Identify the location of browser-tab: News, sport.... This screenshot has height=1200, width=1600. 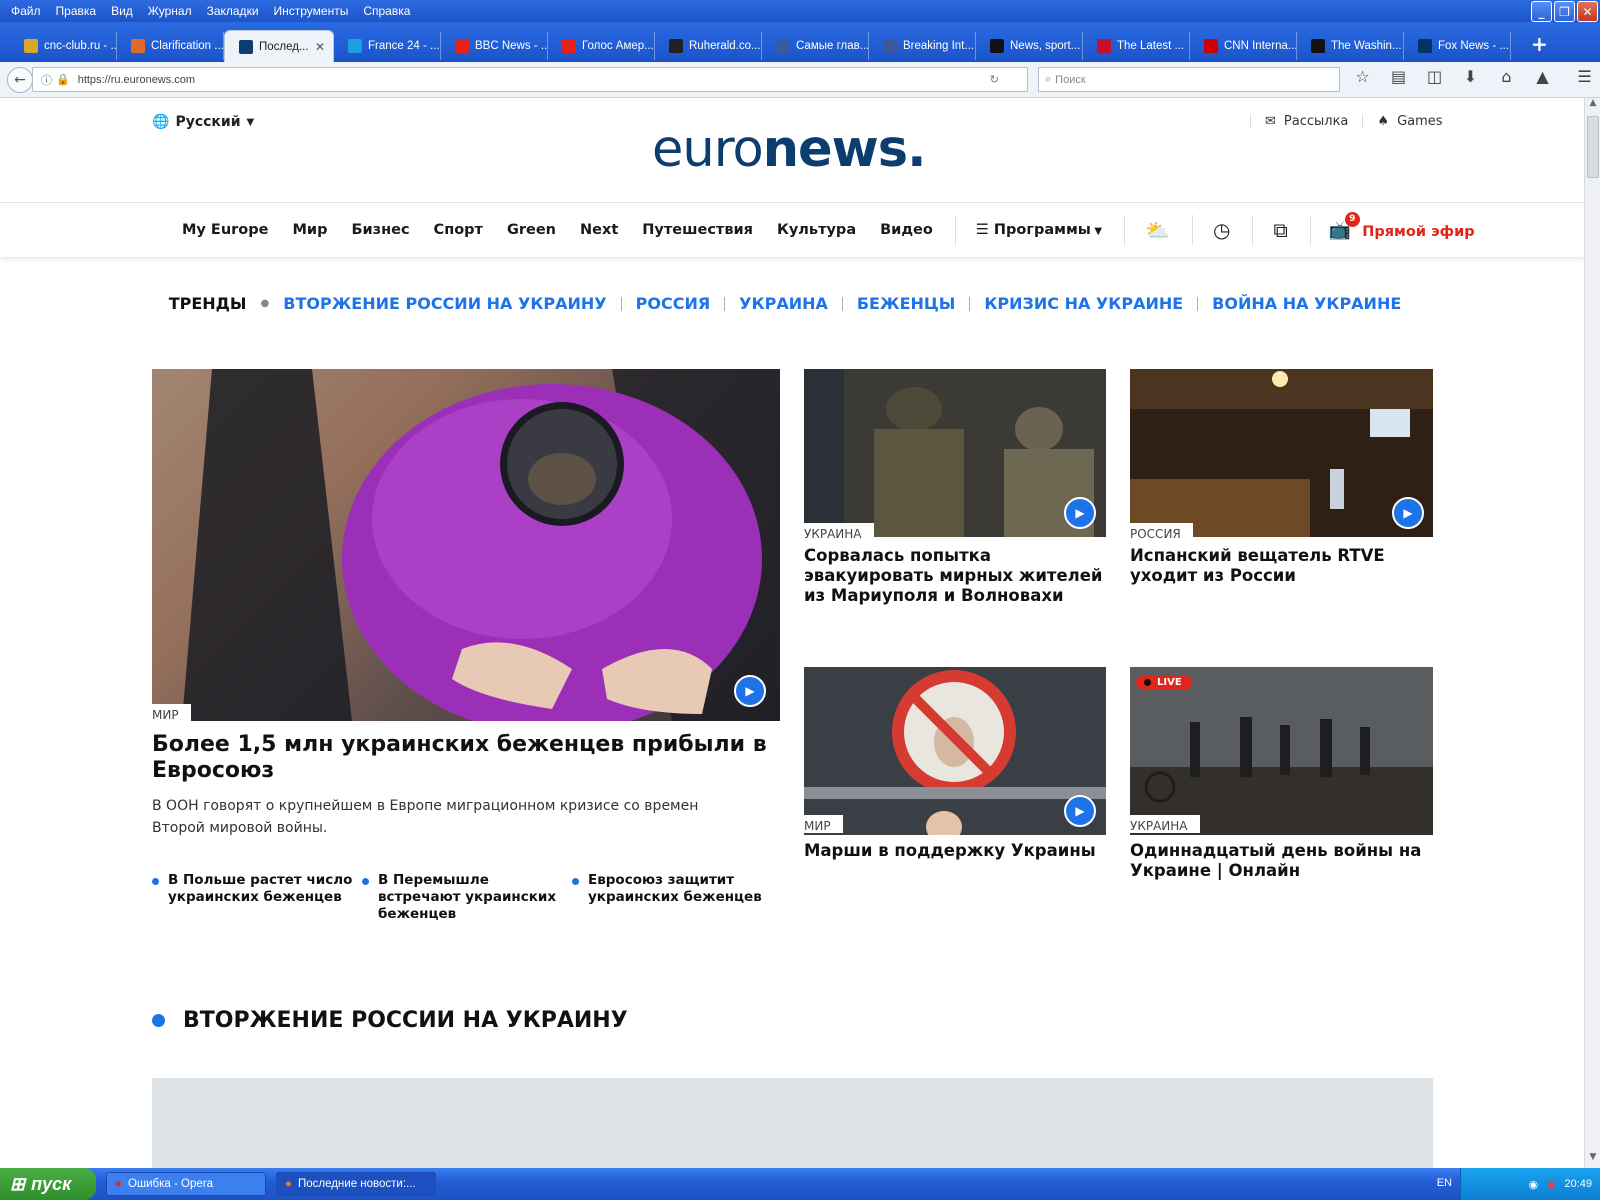
(1029, 46).